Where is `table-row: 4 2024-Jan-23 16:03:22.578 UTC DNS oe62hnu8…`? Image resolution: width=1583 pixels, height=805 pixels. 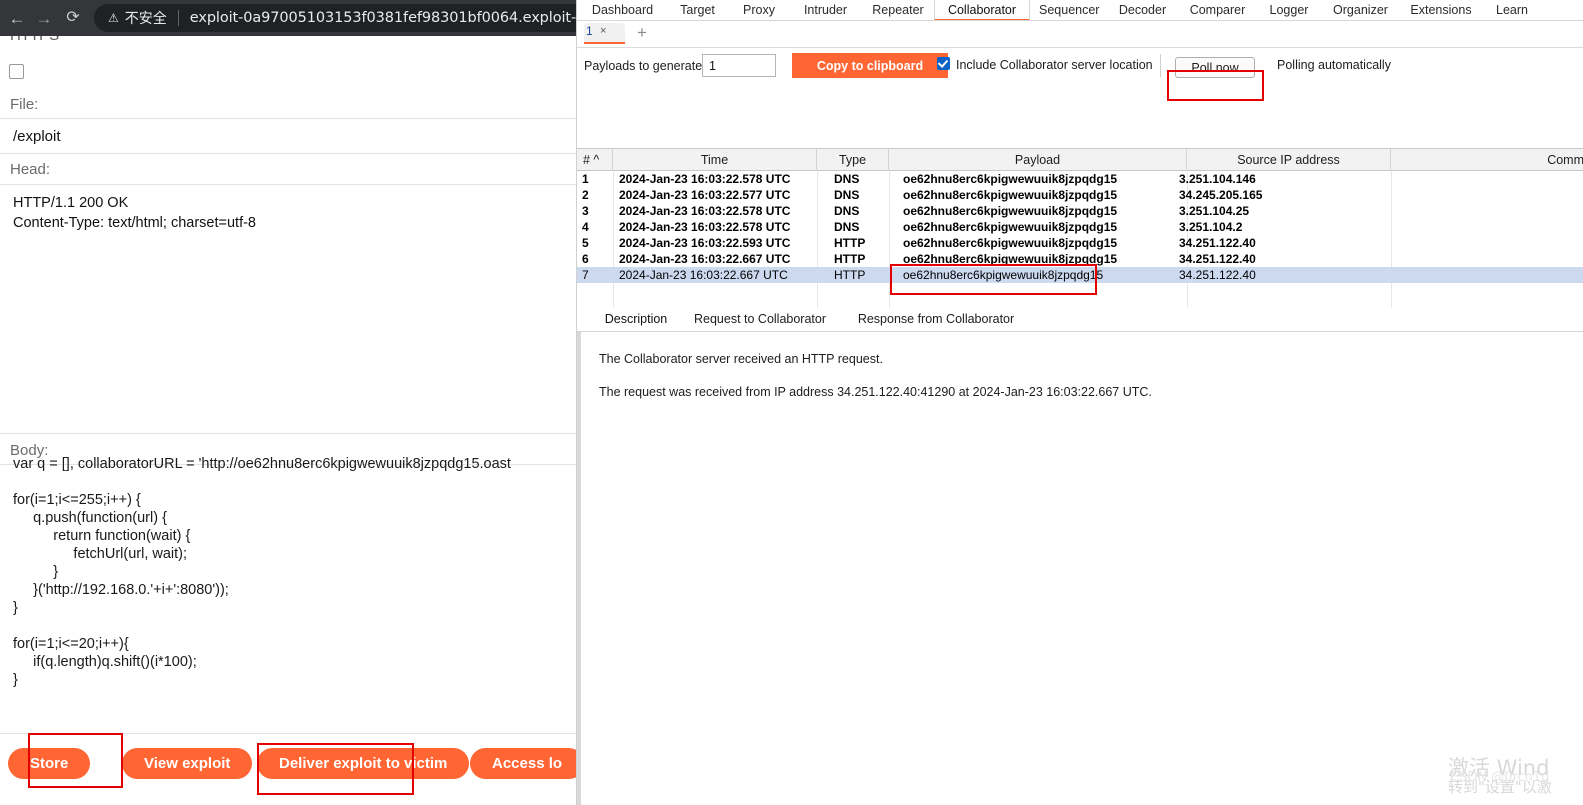
table-row: 4 2024-Jan-23 16:03:22.578 UTC DNS oe62hnu8… is located at coordinates (1080, 227).